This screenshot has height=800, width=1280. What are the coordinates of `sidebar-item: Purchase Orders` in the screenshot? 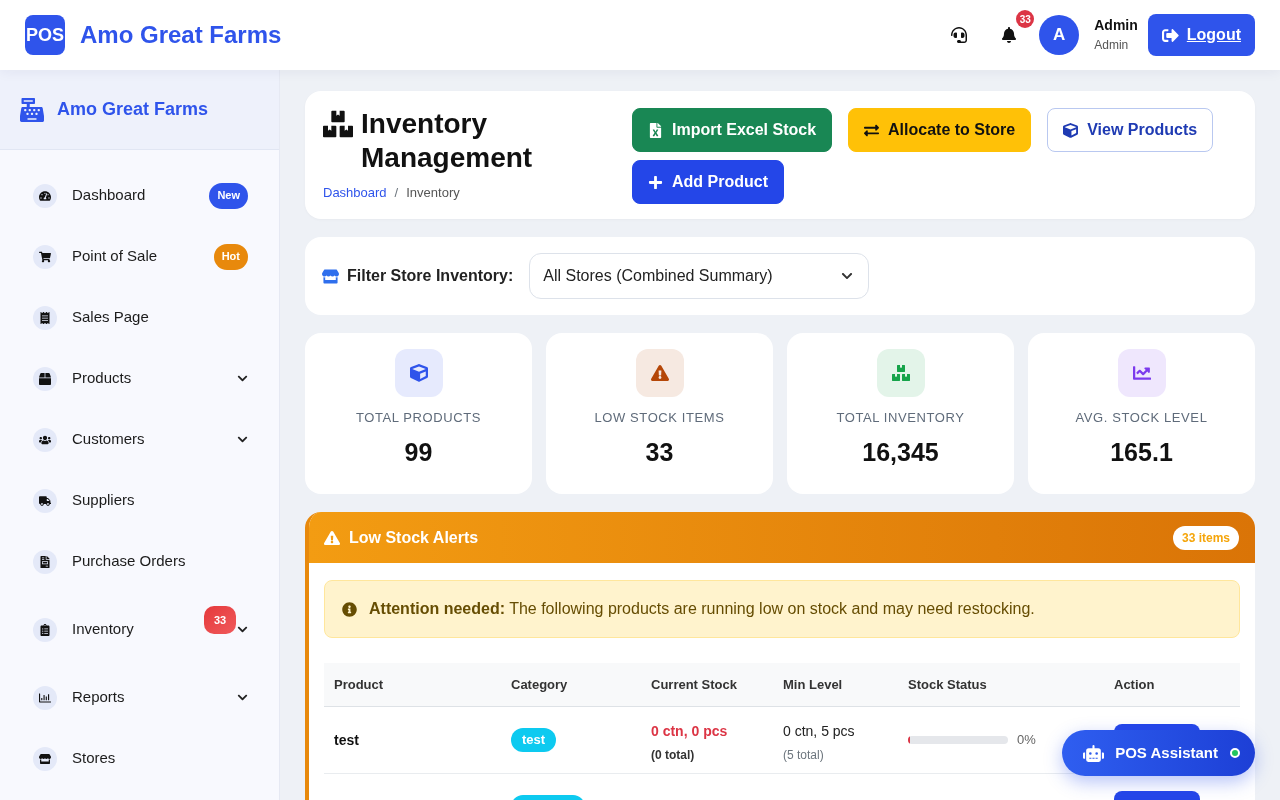 It's located at (139, 561).